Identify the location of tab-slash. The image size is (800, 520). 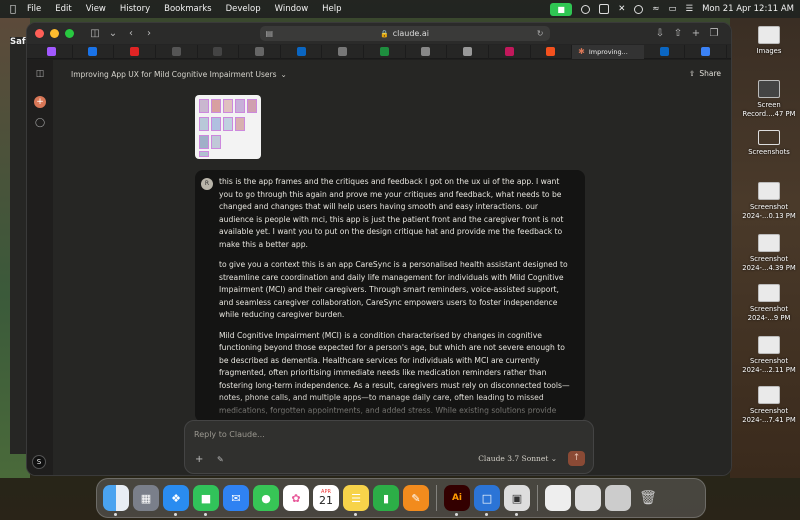
(510, 51).